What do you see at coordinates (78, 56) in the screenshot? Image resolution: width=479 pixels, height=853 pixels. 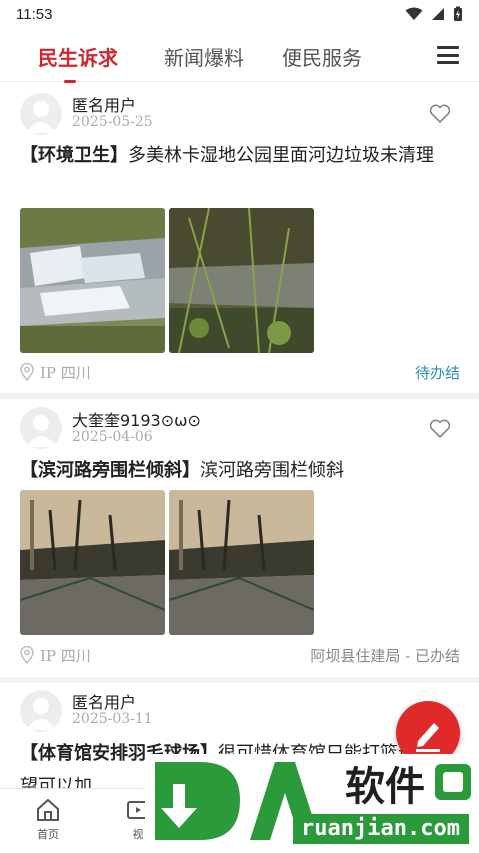 I see `tab-minsheng: 民生诉求` at bounding box center [78, 56].